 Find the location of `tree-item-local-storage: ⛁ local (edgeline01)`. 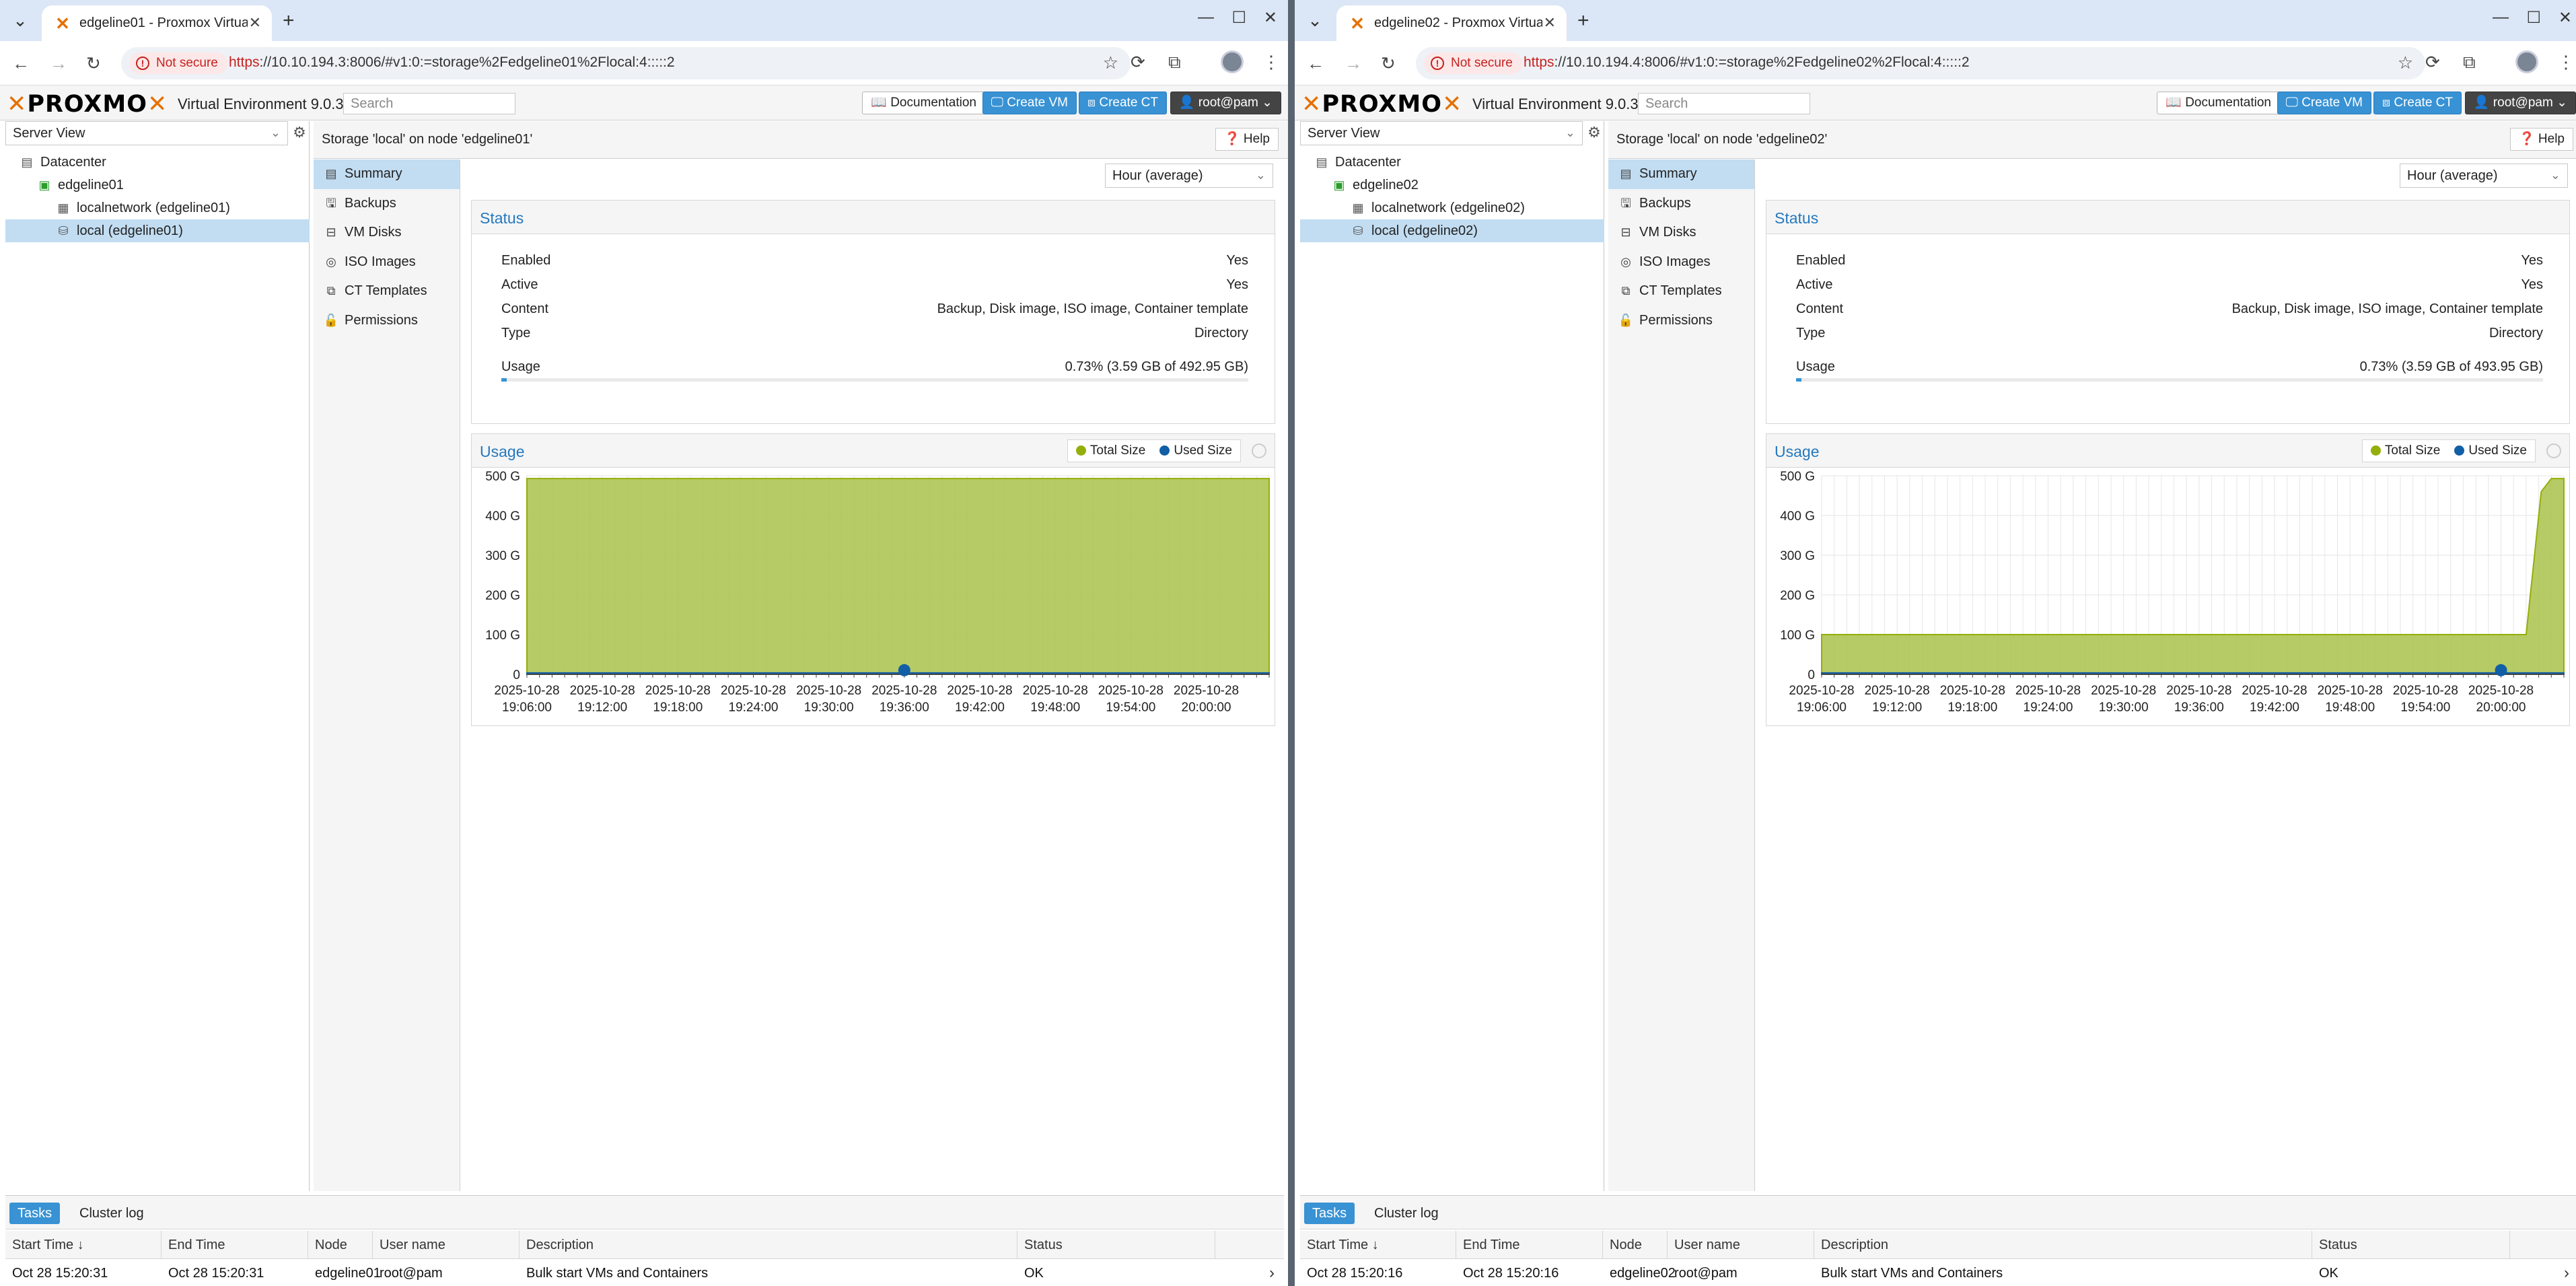

tree-item-local-storage: ⛁ local (edgeline01) is located at coordinates (157, 231).